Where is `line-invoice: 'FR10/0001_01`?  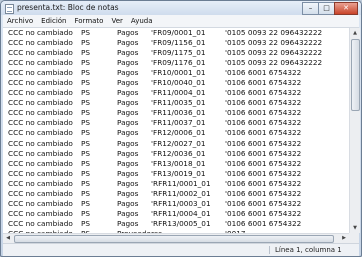
line-invoice: 'FR10/0001_01 is located at coordinates (178, 73).